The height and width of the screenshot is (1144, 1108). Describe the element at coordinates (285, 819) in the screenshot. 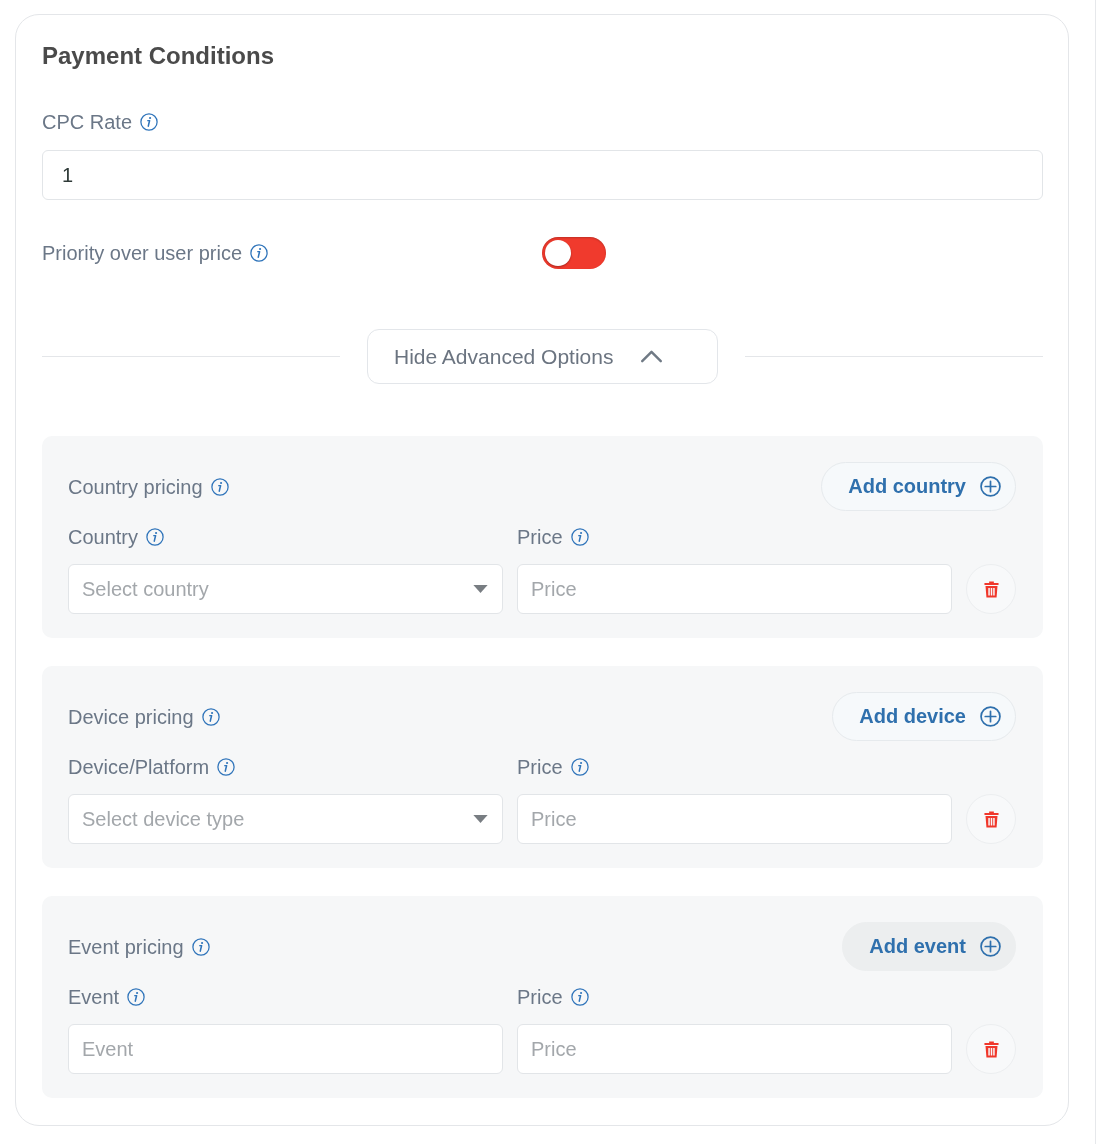

I see `dropdown-field: Select device type` at that location.